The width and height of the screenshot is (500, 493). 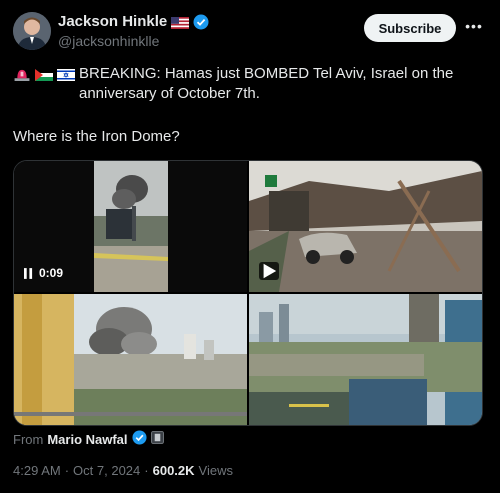 I want to click on video-thumbnail: 0:09, so click(x=130, y=226).